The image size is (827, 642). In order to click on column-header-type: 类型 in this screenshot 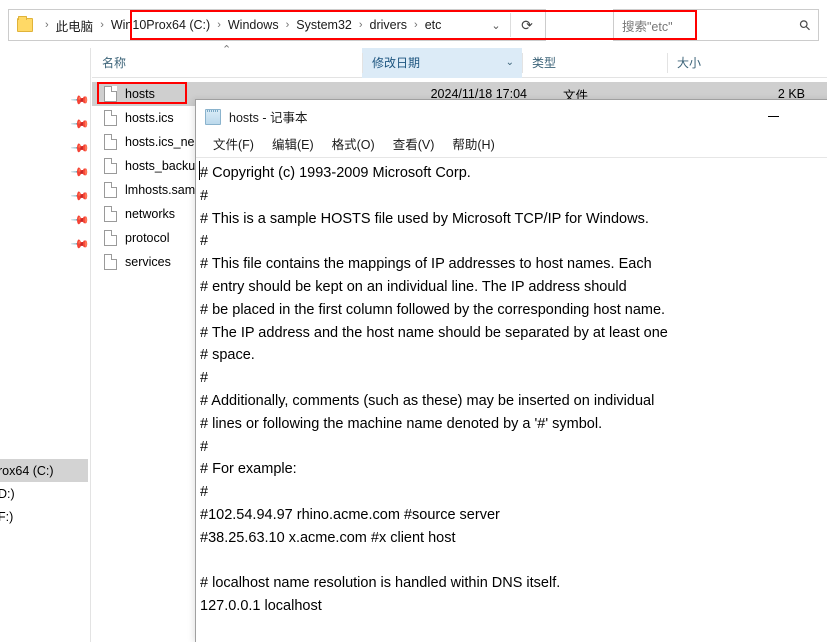, I will do `click(594, 63)`.